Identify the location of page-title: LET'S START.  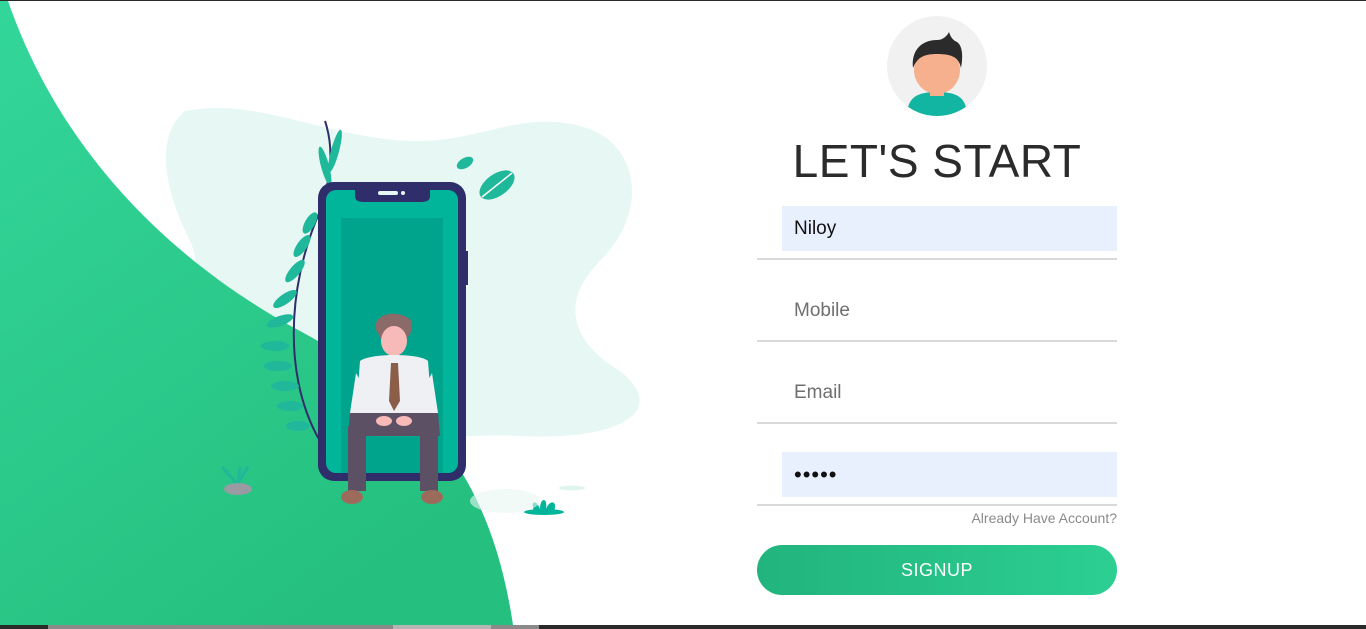
(937, 161).